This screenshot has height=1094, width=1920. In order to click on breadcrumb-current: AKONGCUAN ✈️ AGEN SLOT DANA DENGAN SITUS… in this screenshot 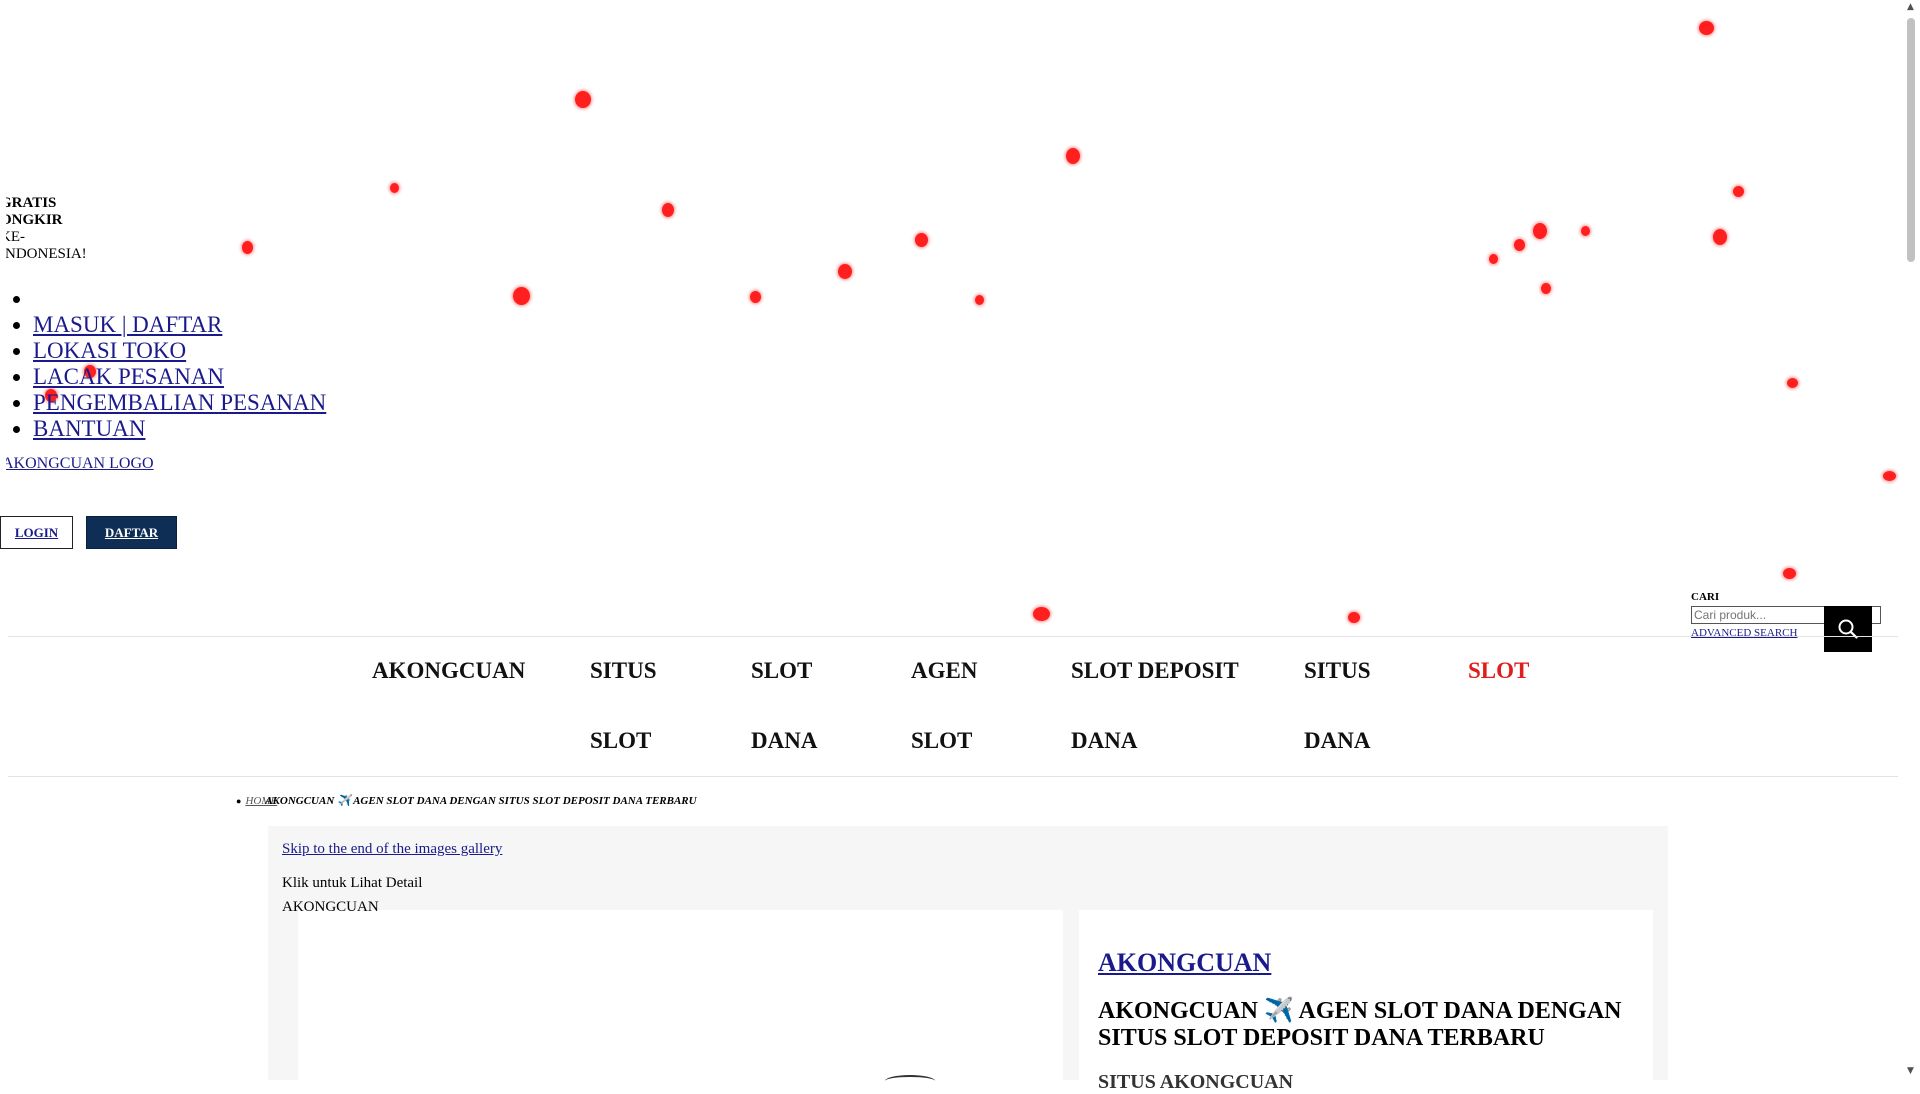, I will do `click(481, 801)`.